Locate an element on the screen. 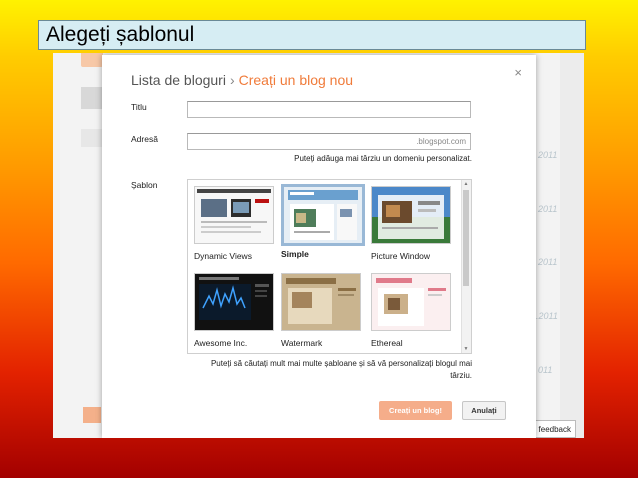  template-label: Șablon is located at coordinates (144, 185).